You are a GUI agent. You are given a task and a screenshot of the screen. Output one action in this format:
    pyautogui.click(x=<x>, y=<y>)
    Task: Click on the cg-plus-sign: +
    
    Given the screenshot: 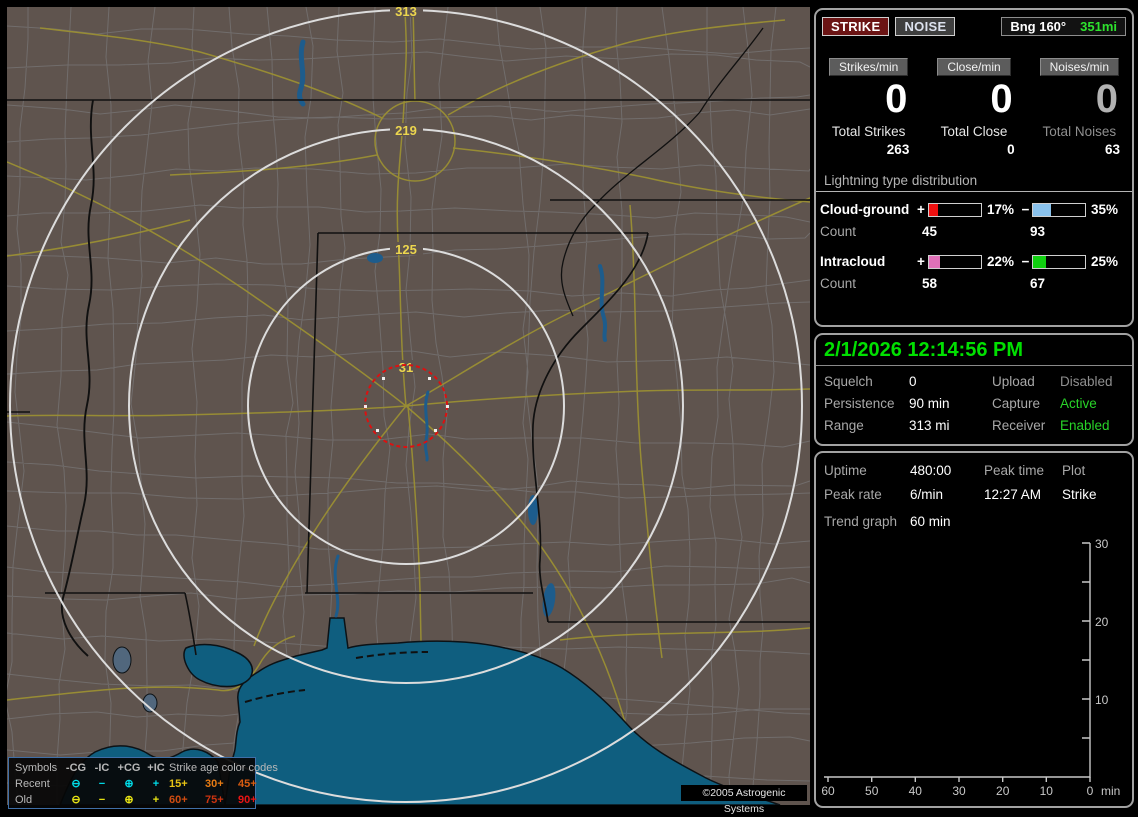 What is the action you would take?
    pyautogui.click(x=921, y=209)
    